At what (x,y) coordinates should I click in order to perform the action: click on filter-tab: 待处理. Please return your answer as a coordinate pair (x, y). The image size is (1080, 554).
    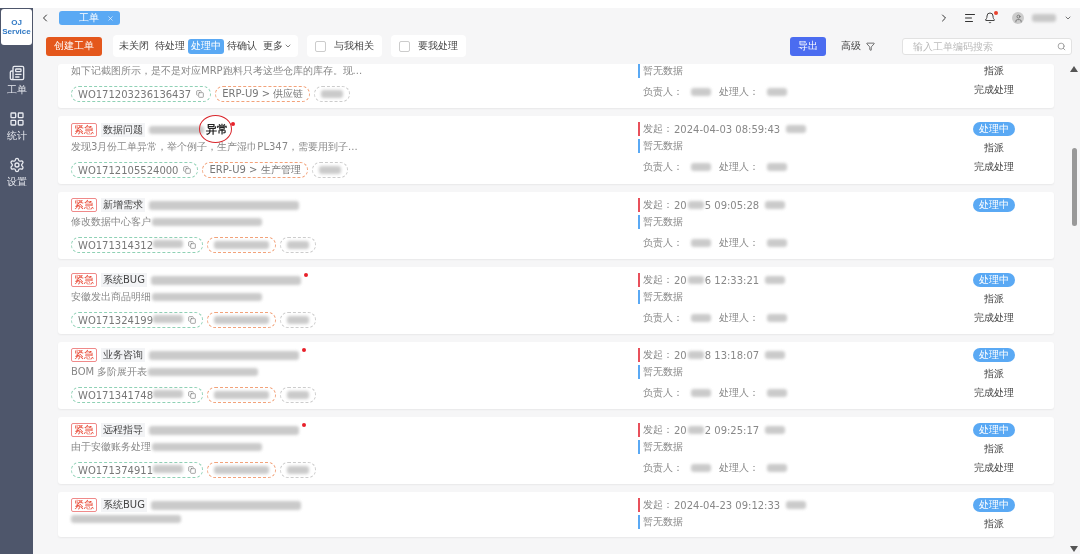
    Looking at the image, I should click on (170, 46).